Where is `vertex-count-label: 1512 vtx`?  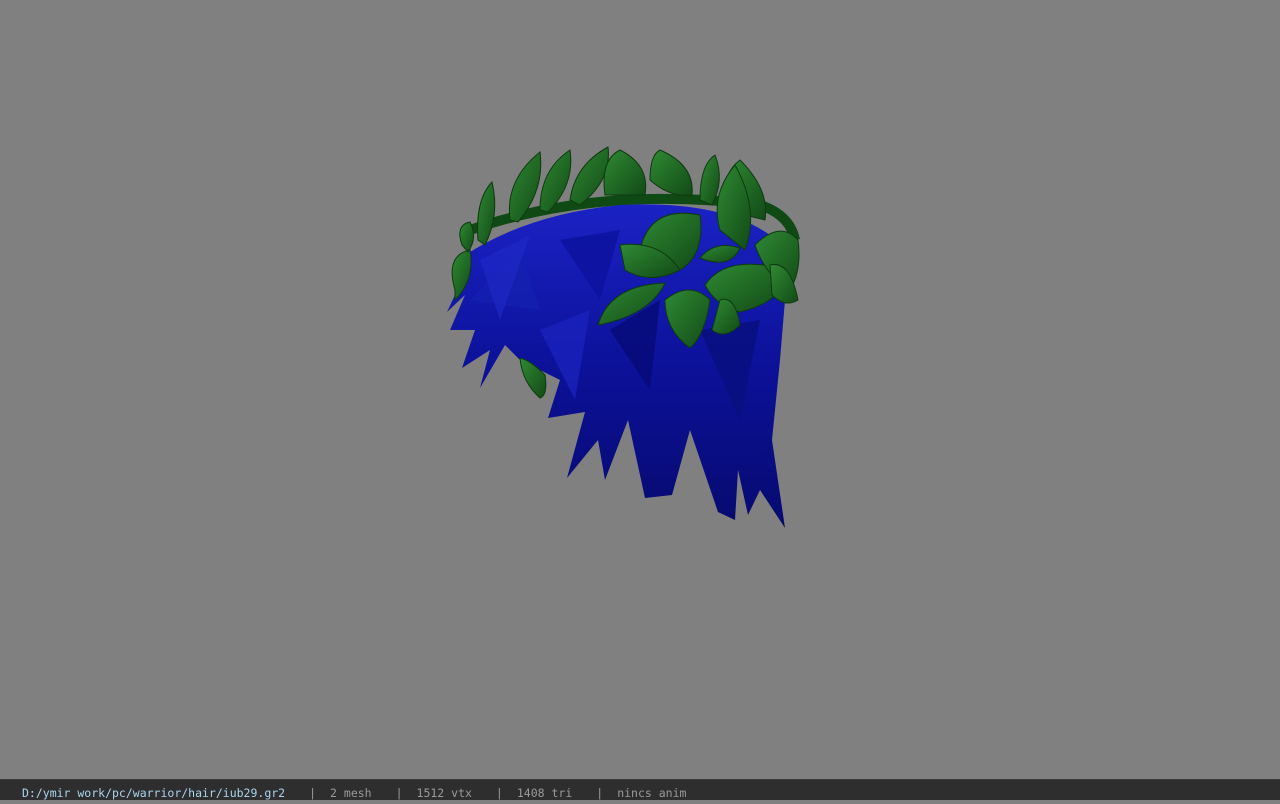
vertex-count-label: 1512 vtx is located at coordinates (444, 792).